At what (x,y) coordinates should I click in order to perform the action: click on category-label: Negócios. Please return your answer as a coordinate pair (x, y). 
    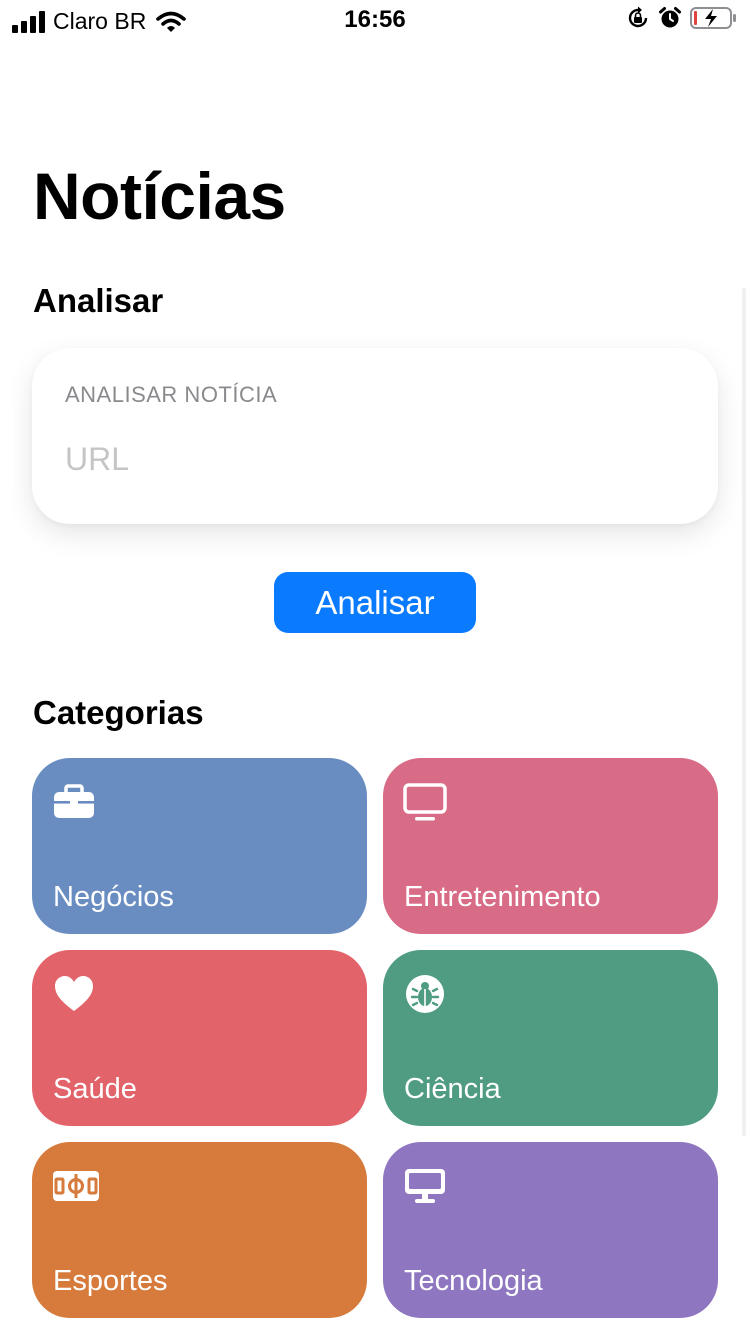
    Looking at the image, I should click on (113, 897).